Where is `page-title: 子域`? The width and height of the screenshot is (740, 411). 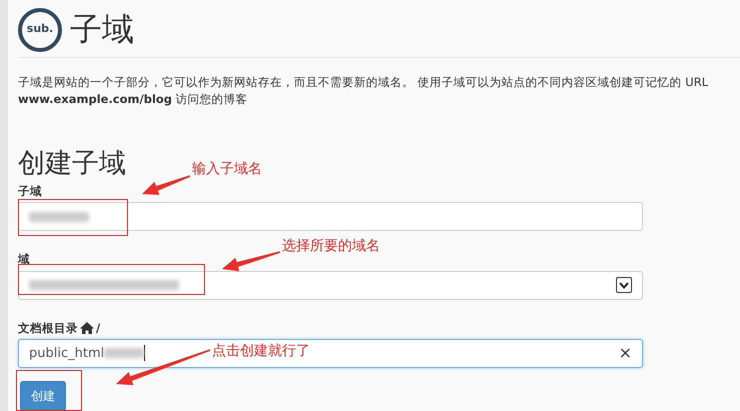
page-title: 子域 is located at coordinates (102, 28).